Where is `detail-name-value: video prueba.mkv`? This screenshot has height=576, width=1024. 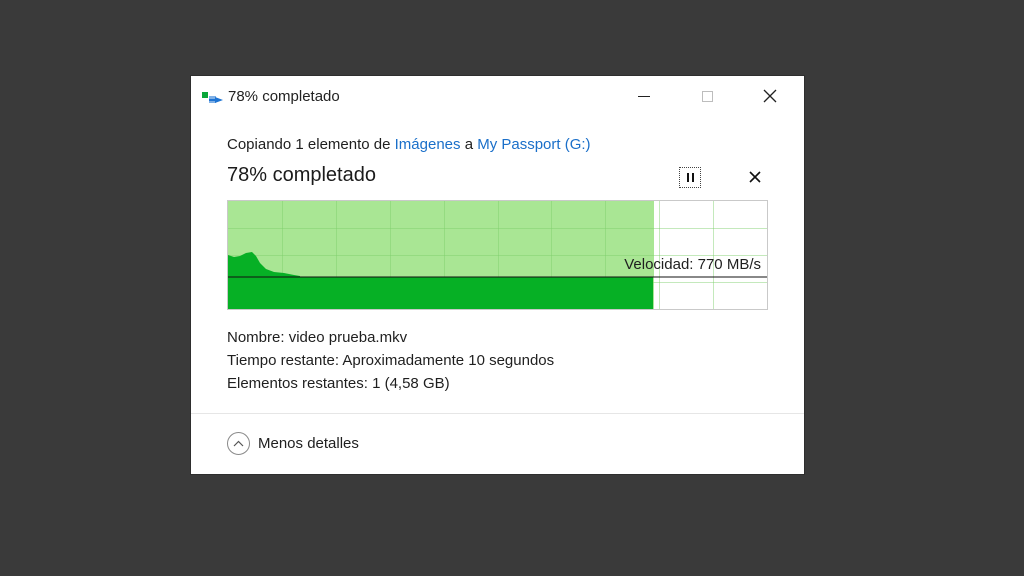 detail-name-value: video prueba.mkv is located at coordinates (348, 337).